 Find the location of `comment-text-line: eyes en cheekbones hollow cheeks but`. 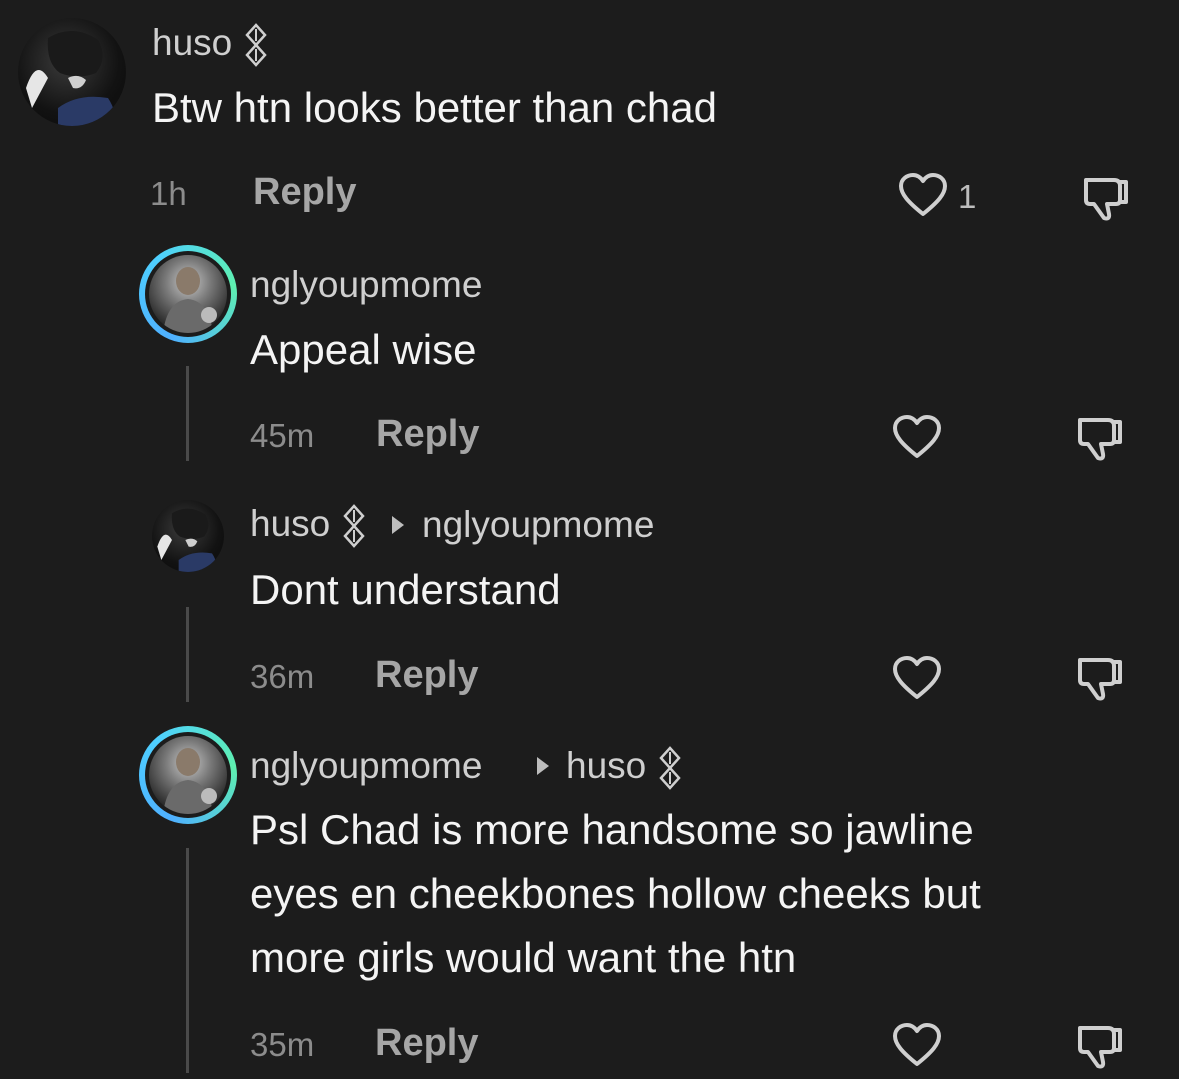

comment-text-line: eyes en cheekbones hollow cheeks but is located at coordinates (615, 893).